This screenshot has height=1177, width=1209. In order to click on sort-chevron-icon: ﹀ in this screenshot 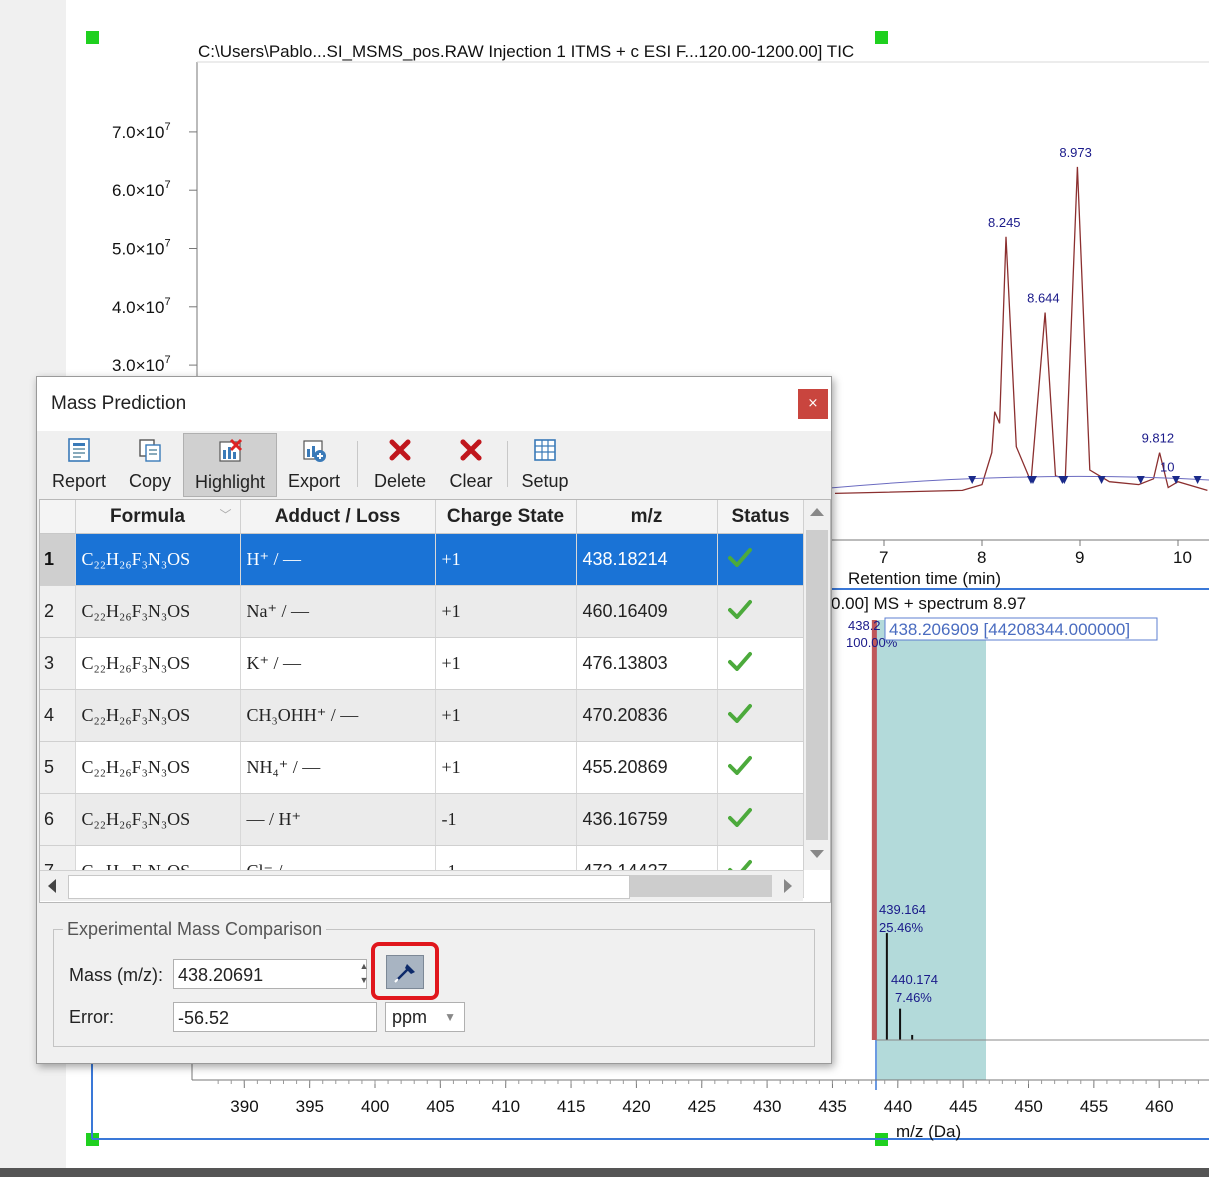, I will do `click(225, 514)`.